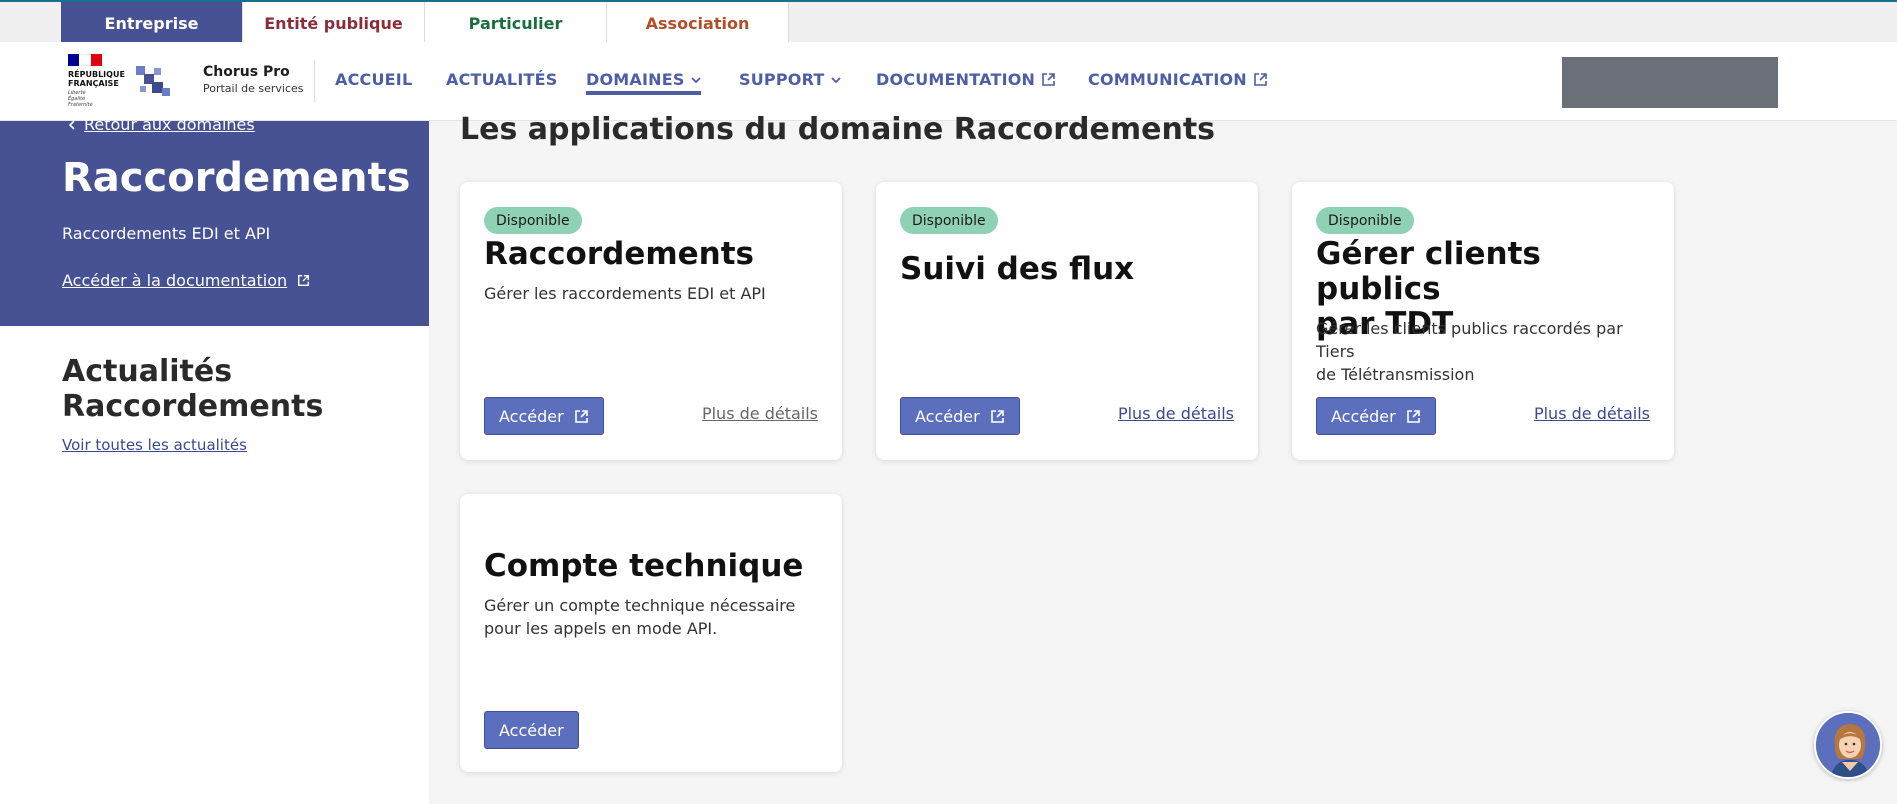 The width and height of the screenshot is (1897, 804). I want to click on chat-assistant-button, so click(1848, 745).